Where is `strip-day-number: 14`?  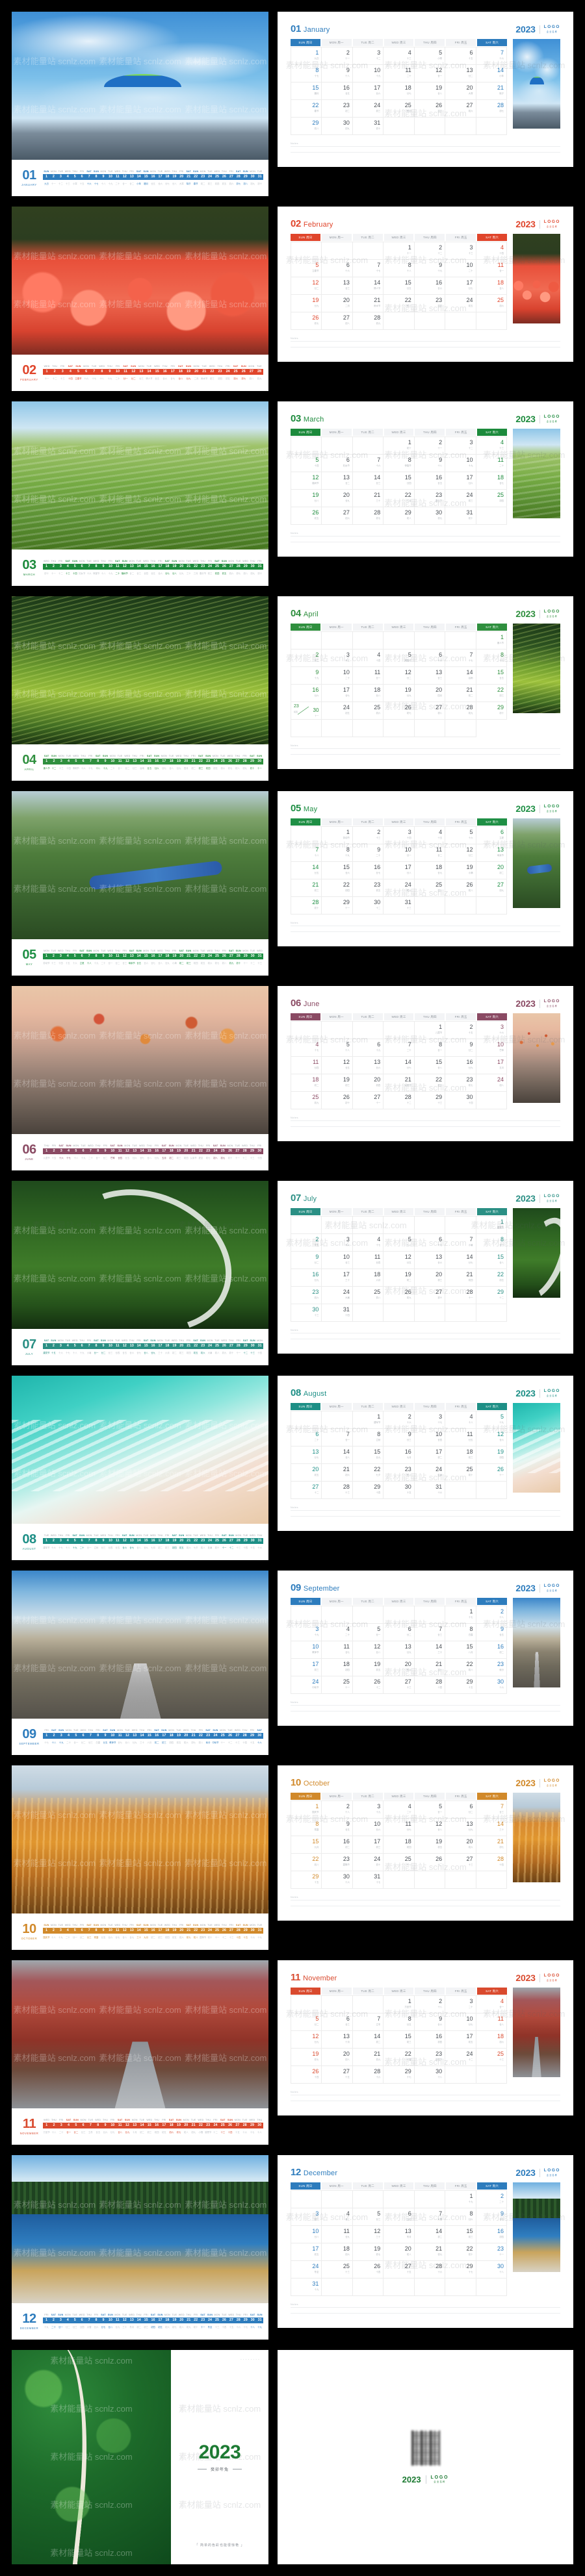 strip-day-number: 14 is located at coordinates (139, 1931).